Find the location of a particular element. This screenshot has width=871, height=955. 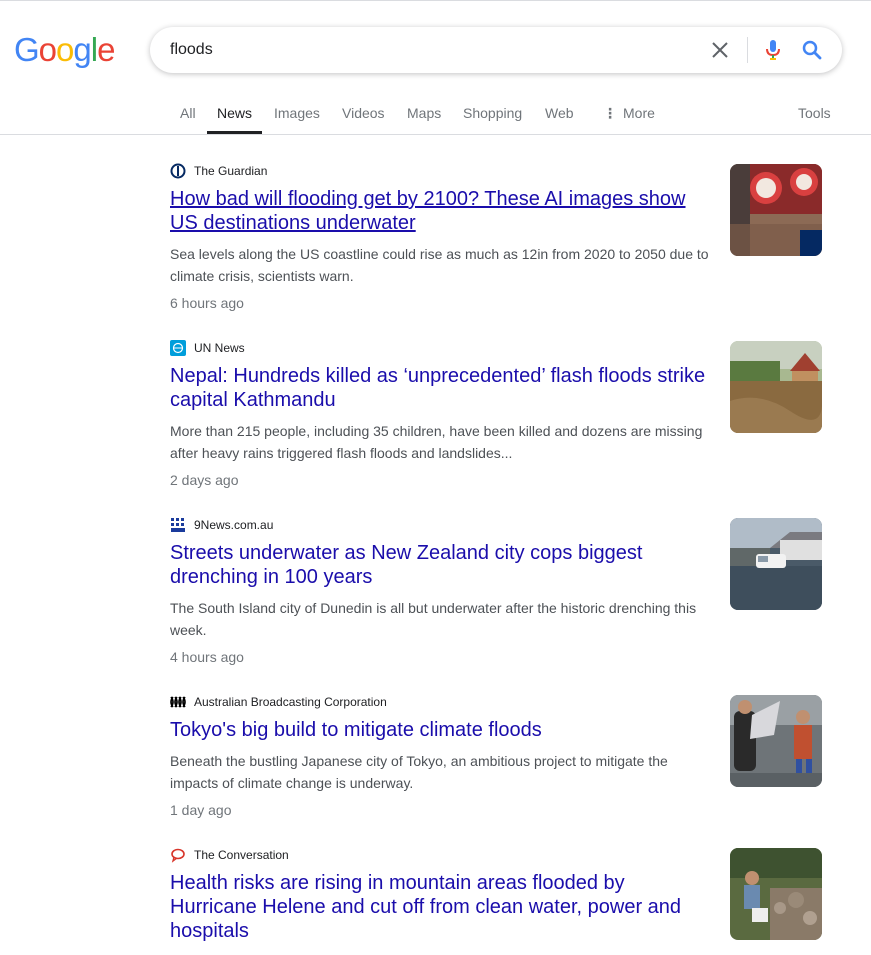

source-name: The Conversation is located at coordinates (241, 855).